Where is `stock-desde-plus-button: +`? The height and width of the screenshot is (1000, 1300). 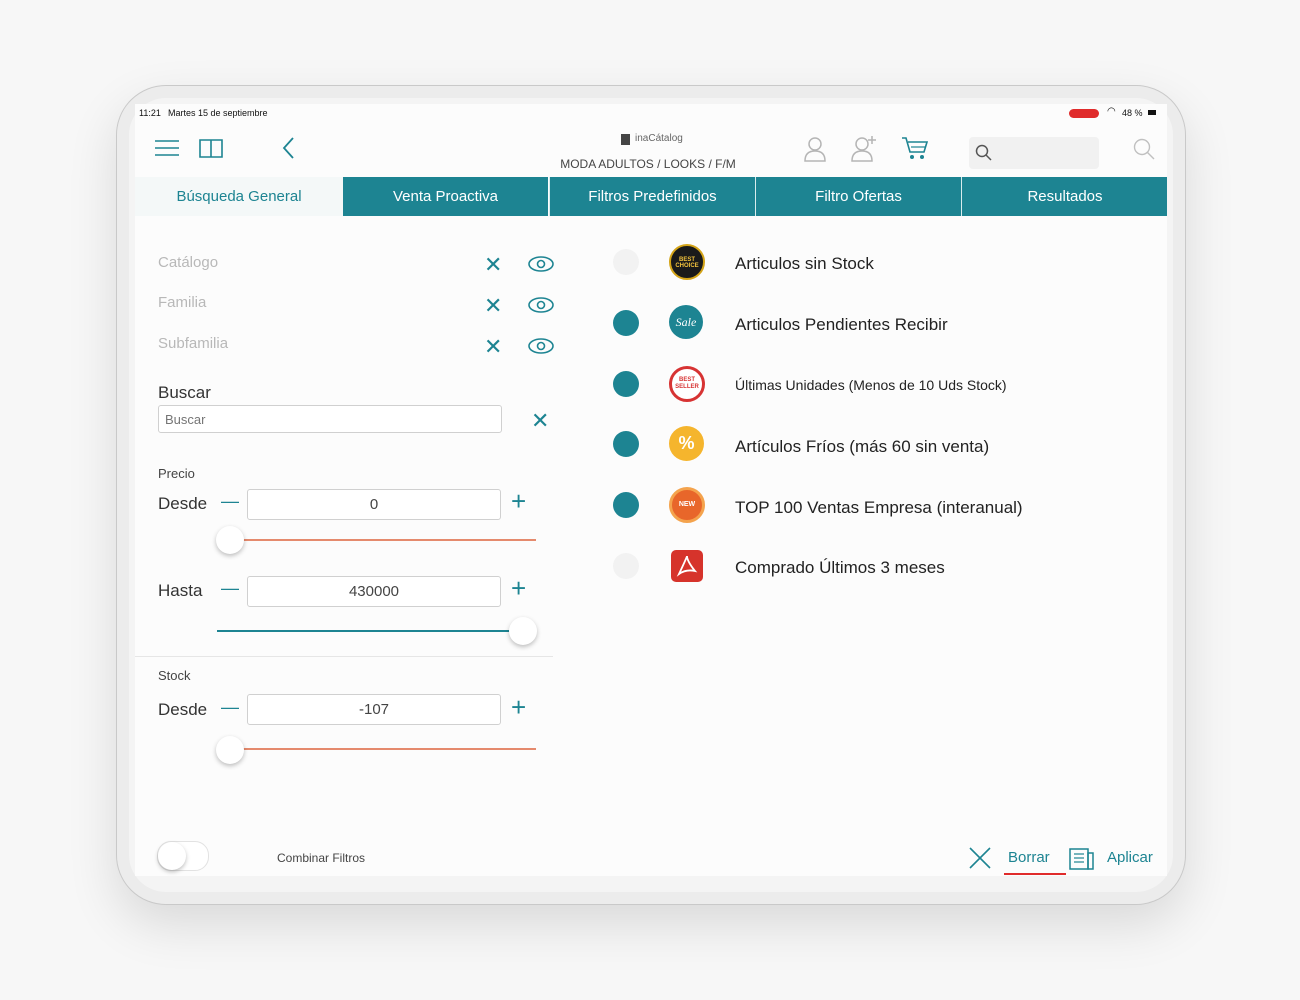 stock-desde-plus-button: + is located at coordinates (518, 707).